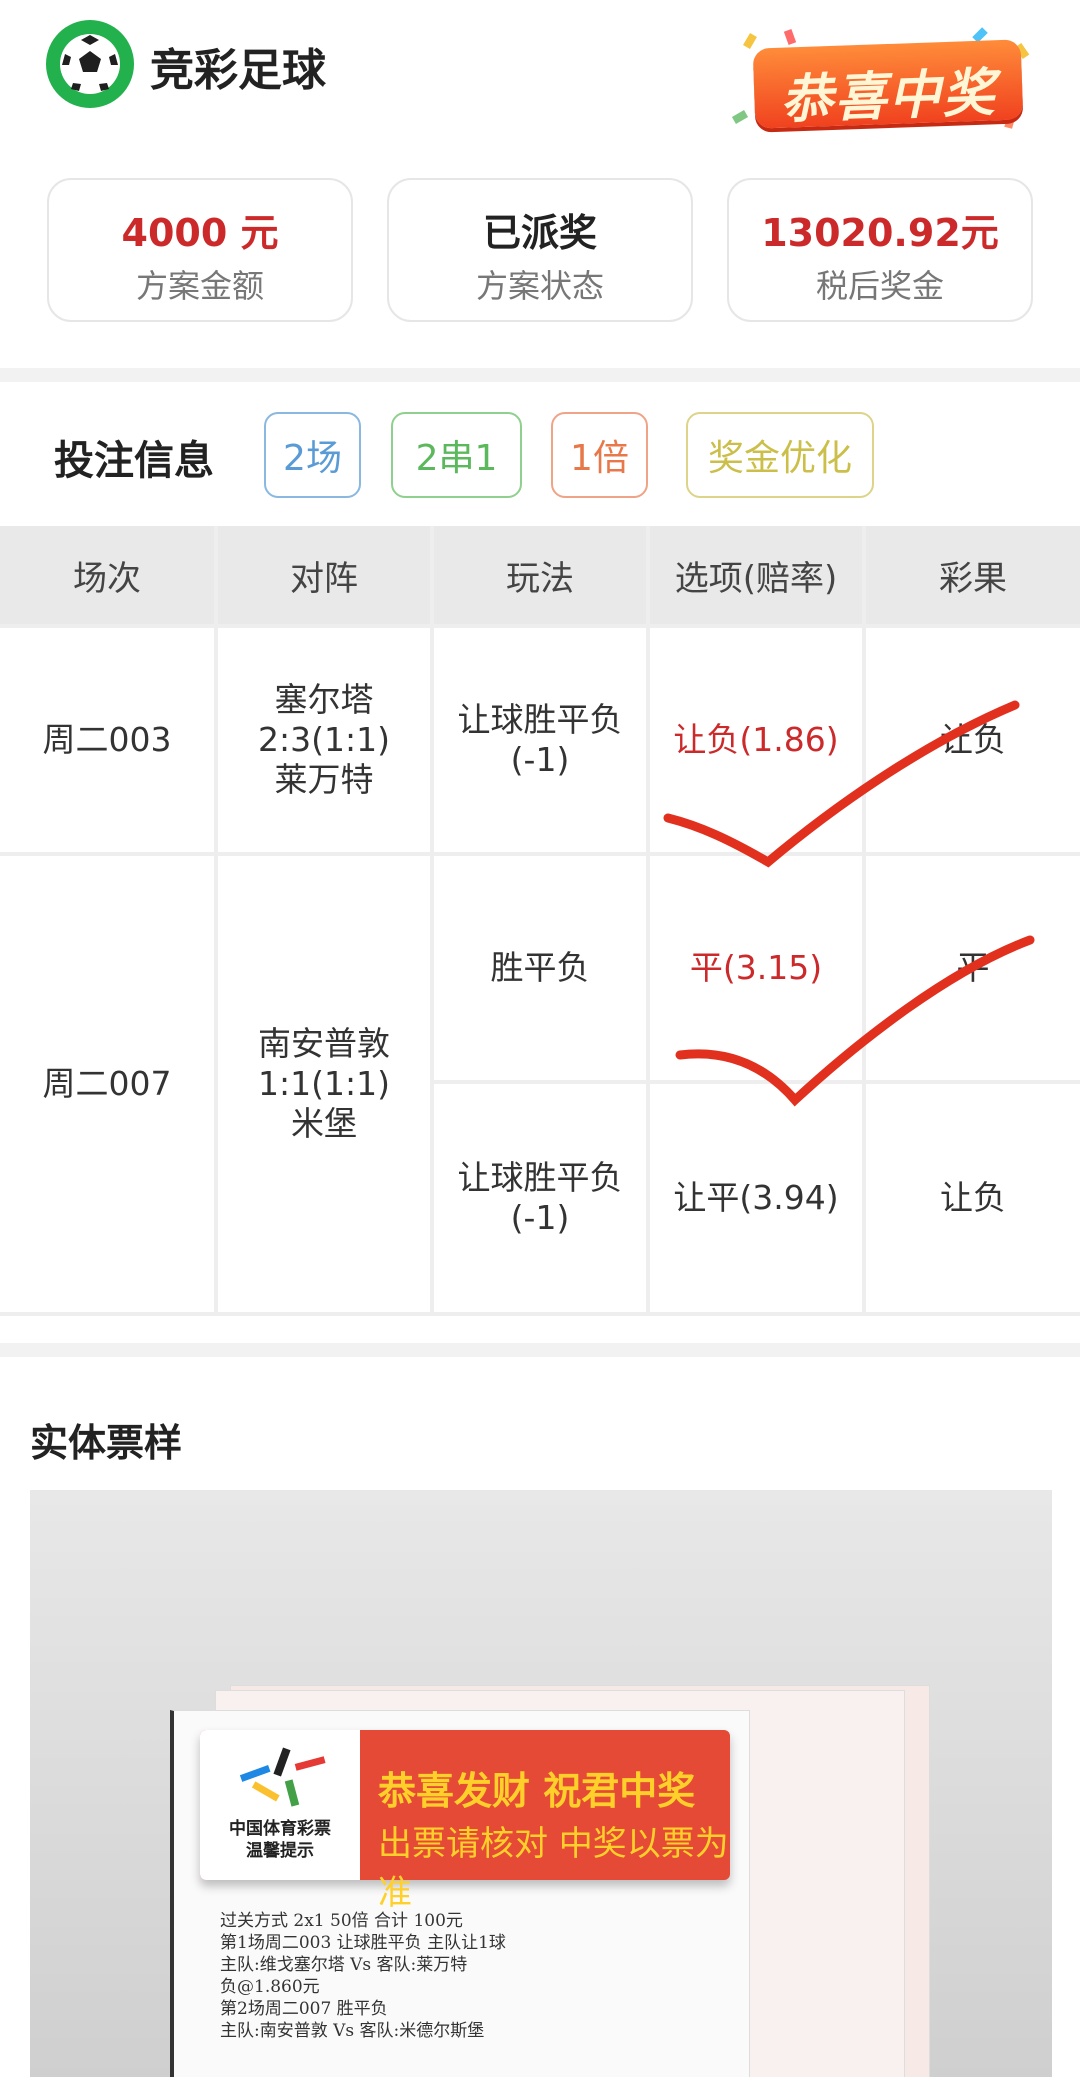  I want to click on table-cell-match-no: 周二003, so click(107, 740).